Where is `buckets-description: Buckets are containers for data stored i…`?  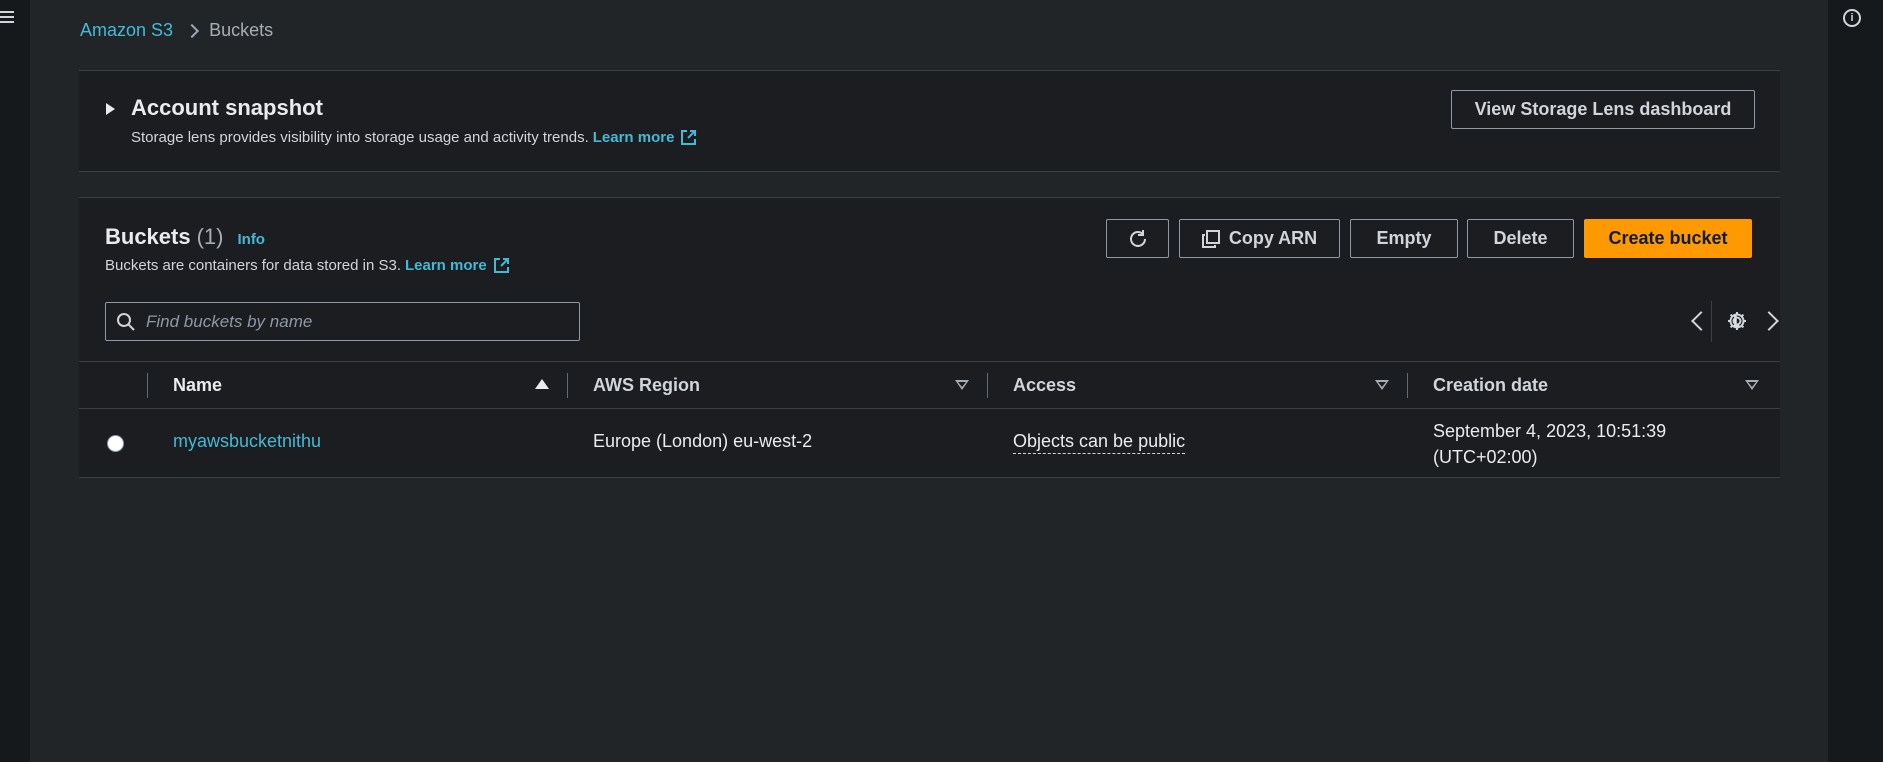 buckets-description: Buckets are containers for data stored i… is located at coordinates (307, 265).